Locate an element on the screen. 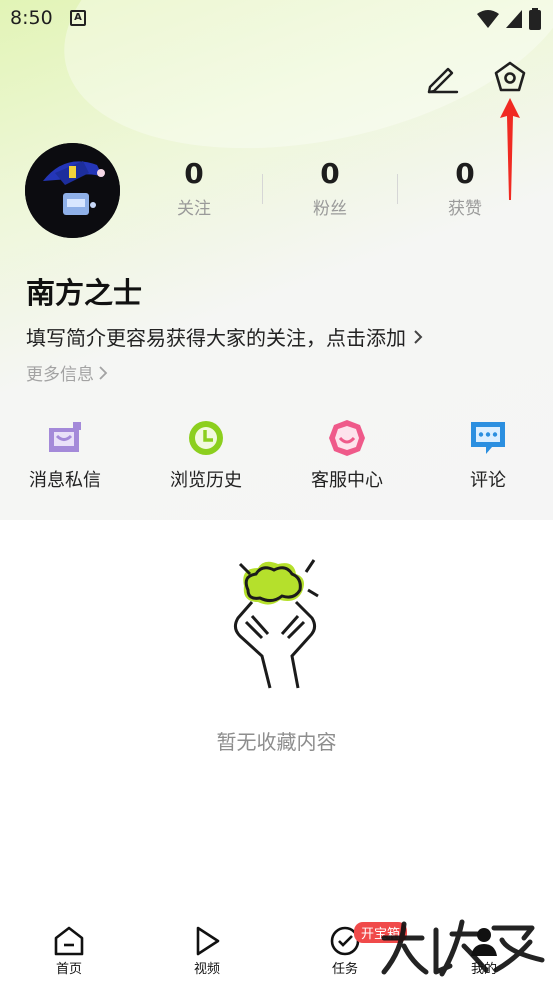  tab-video: 视频 is located at coordinates (207, 950).